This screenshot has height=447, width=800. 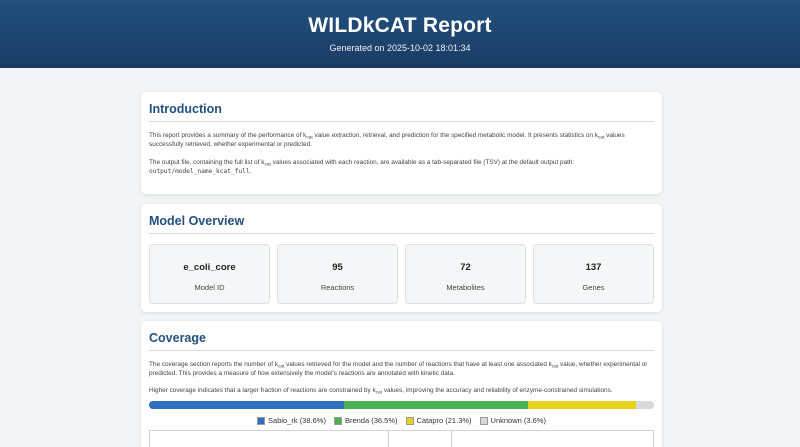 I want to click on stat-card-genes: 137 Genes, so click(x=593, y=274).